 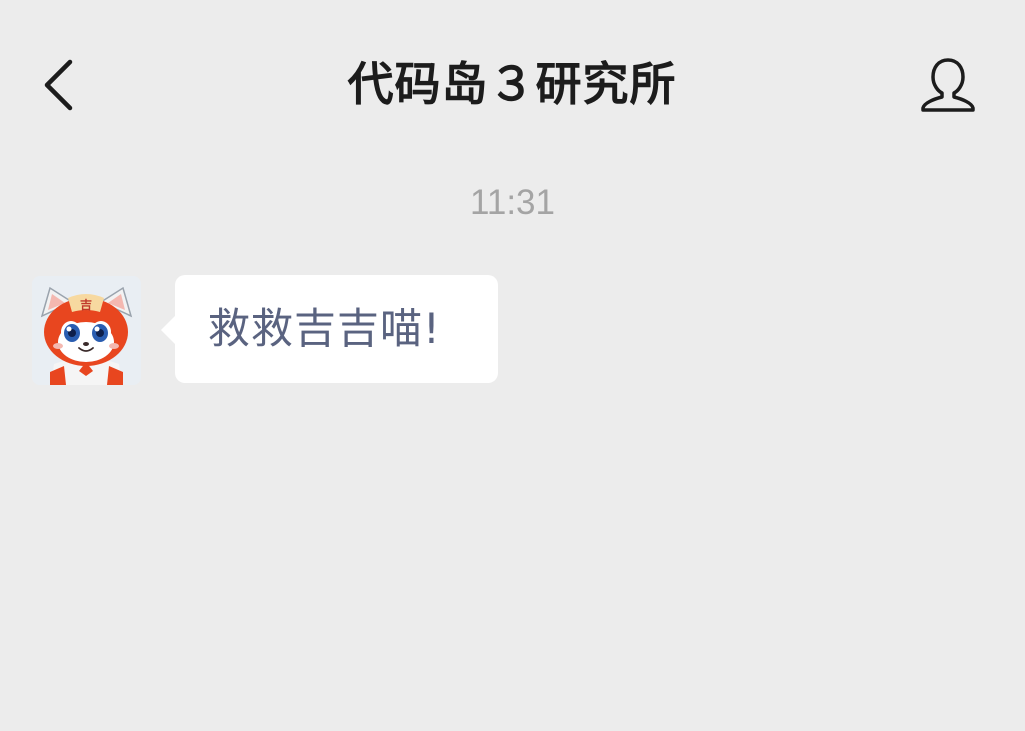 I want to click on chat-title: 代码岛３研究所, so click(x=512, y=84).